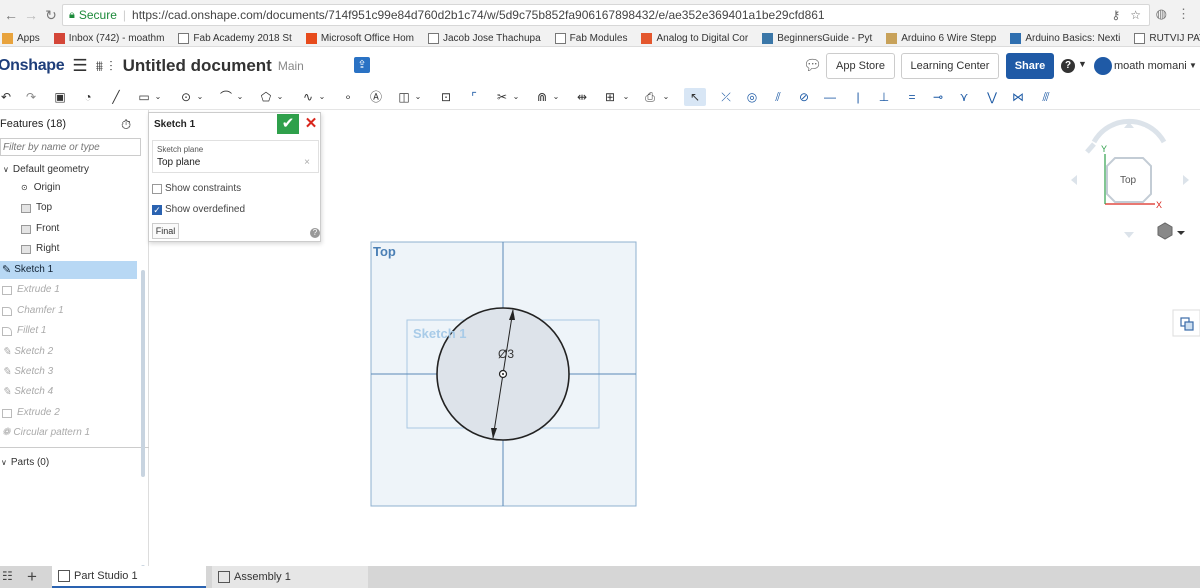  I want to click on back-arrow-icon: ←, so click(11, 15).